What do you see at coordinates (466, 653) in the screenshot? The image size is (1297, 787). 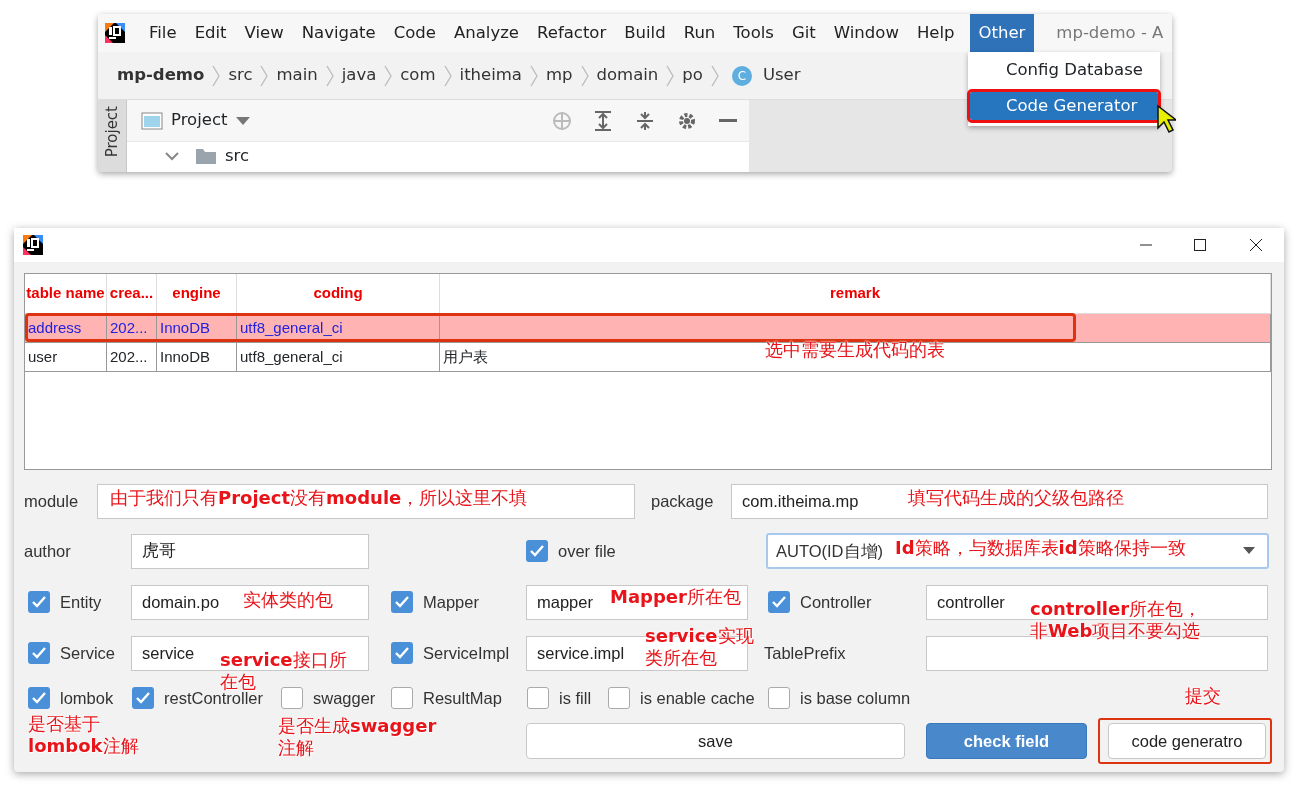 I see `checkbox-label: ServiceImpl` at bounding box center [466, 653].